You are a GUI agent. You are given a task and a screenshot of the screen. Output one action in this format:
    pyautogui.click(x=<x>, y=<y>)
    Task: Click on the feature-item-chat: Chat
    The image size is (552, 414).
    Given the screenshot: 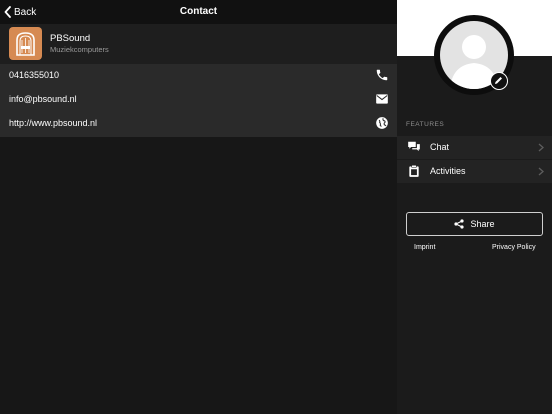 What is the action you would take?
    pyautogui.click(x=474, y=147)
    